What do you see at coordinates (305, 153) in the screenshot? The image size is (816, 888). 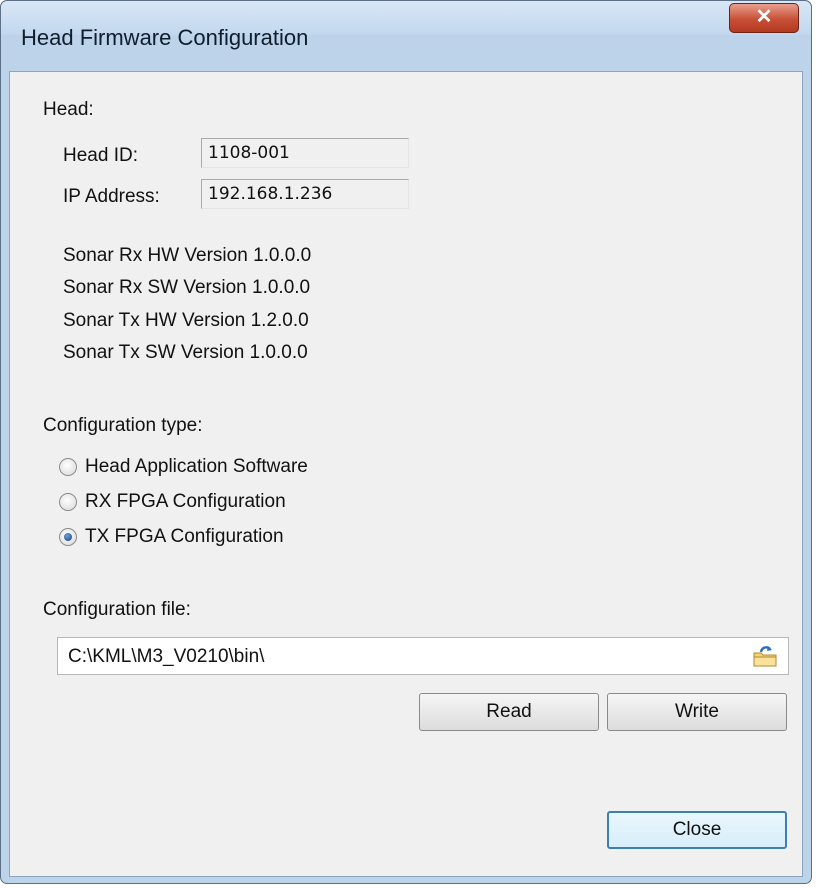 I see `head-id-field: 1108-001` at bounding box center [305, 153].